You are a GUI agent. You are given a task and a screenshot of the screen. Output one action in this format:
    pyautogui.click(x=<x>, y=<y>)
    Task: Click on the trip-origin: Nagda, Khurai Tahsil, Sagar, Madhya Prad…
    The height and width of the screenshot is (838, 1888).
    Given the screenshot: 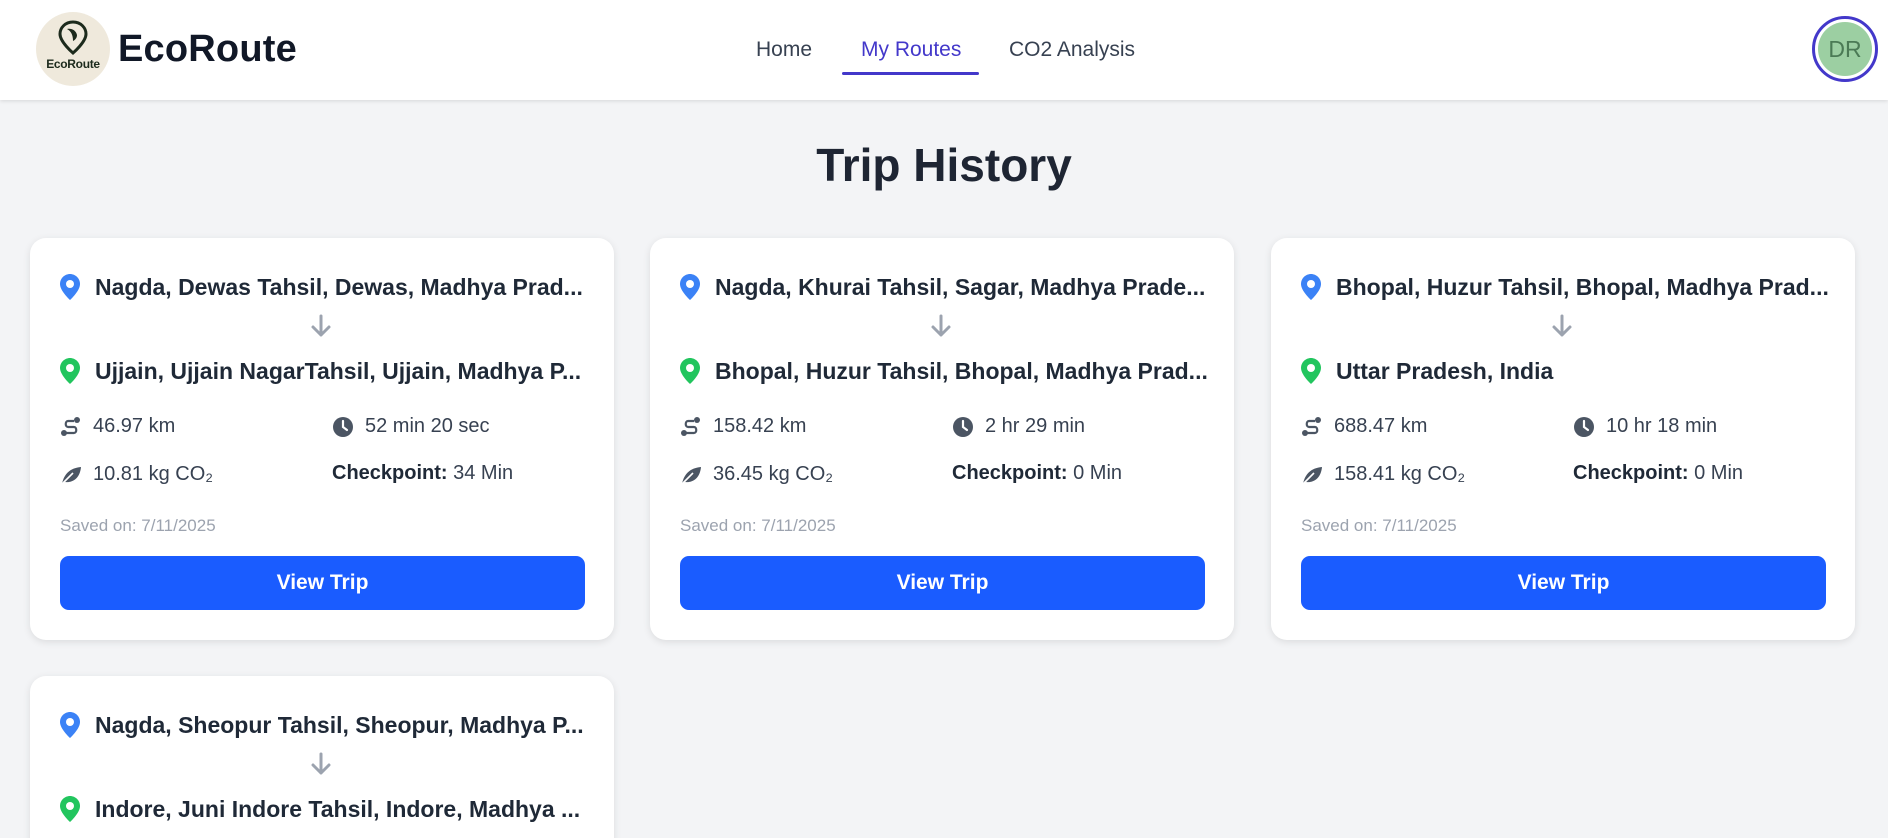 What is the action you would take?
    pyautogui.click(x=945, y=287)
    